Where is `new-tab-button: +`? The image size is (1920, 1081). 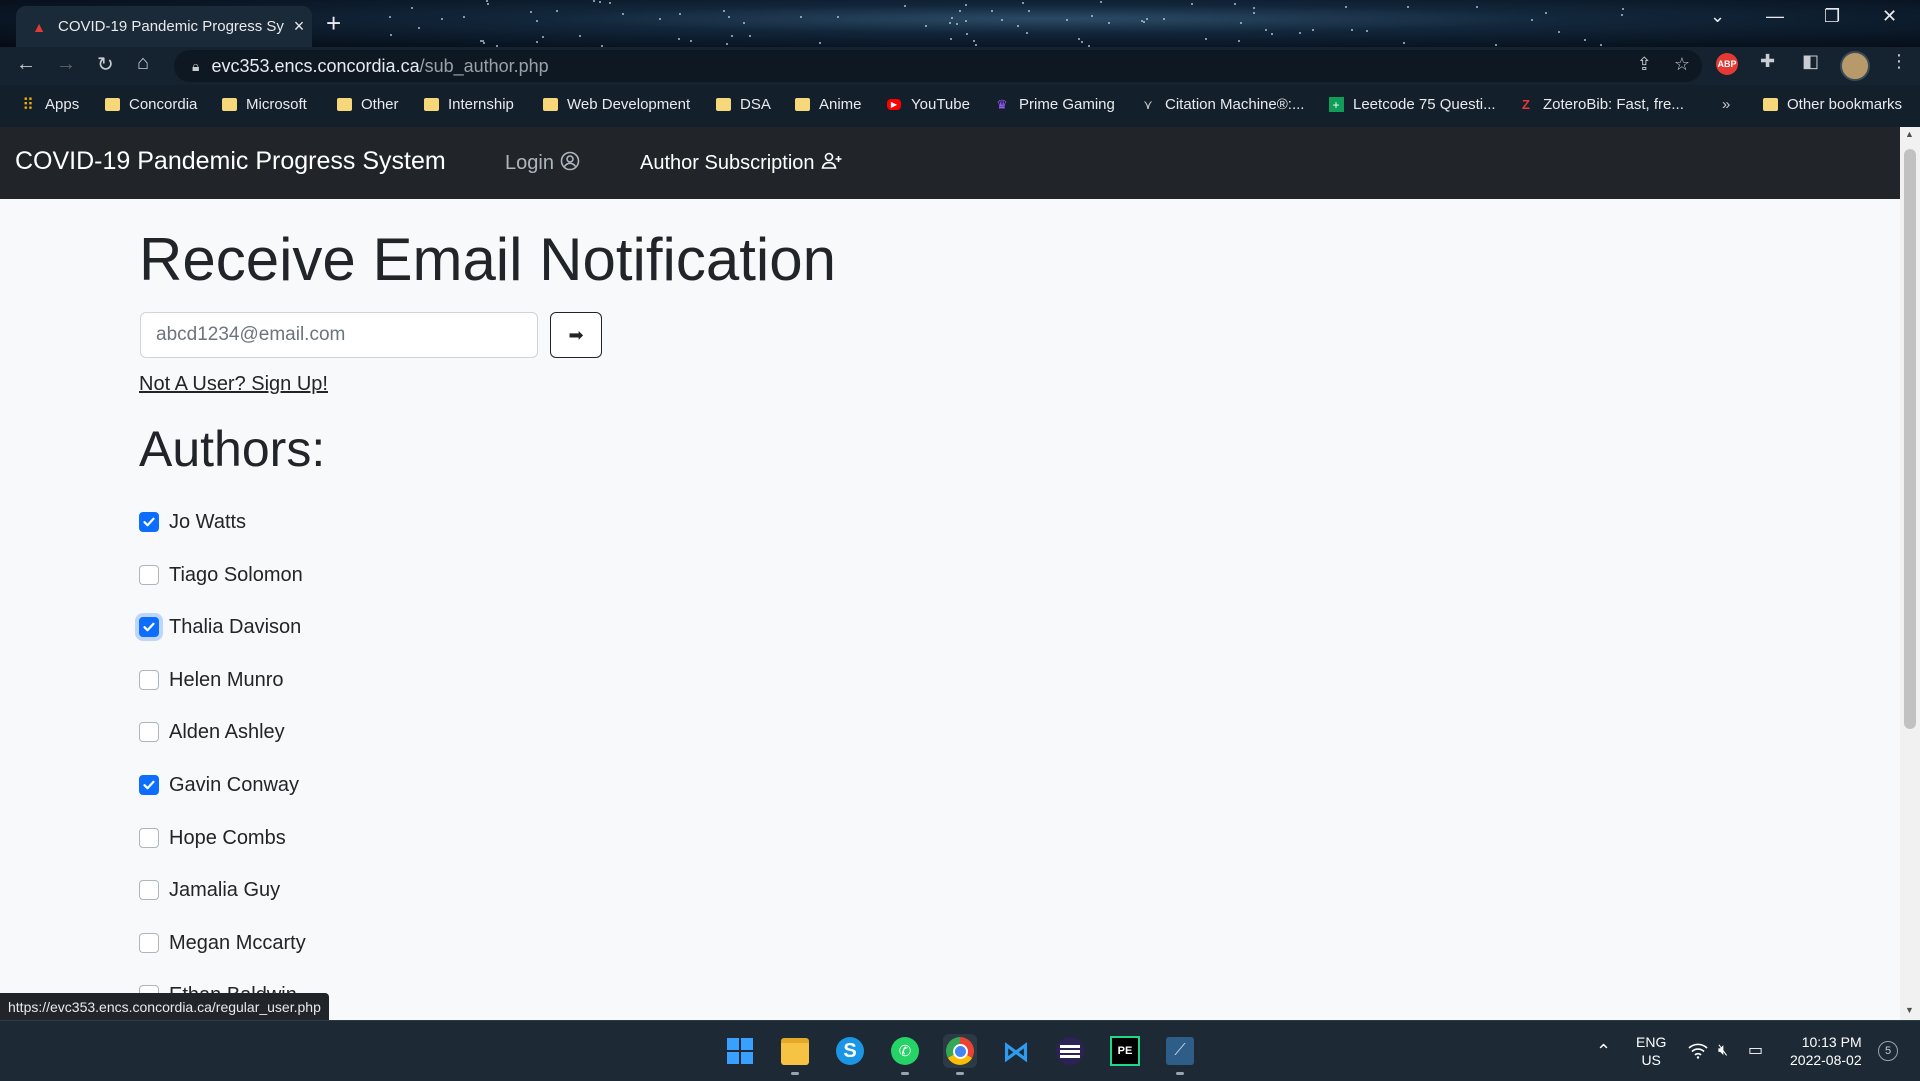 new-tab-button: + is located at coordinates (333, 23).